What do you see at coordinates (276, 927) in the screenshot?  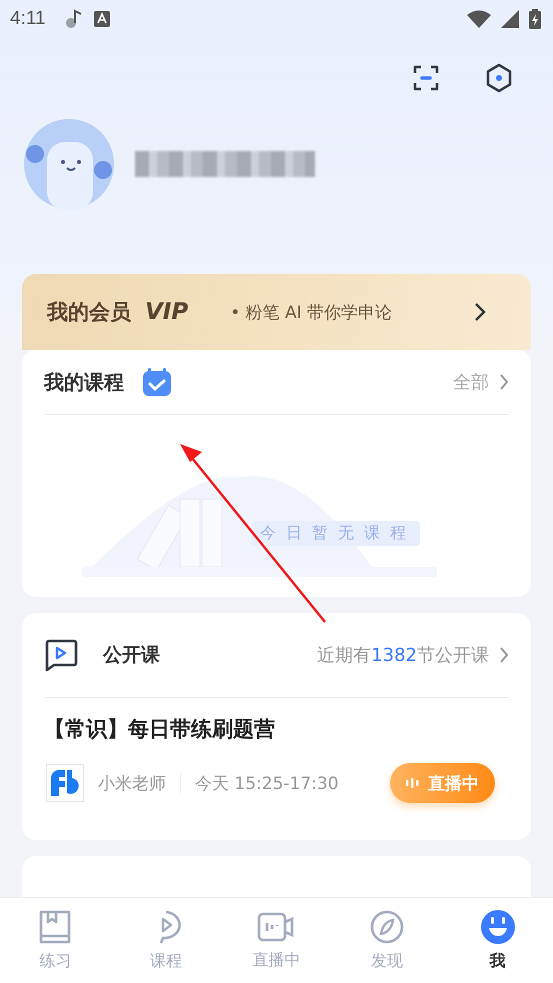 I see `video-camera-icon` at bounding box center [276, 927].